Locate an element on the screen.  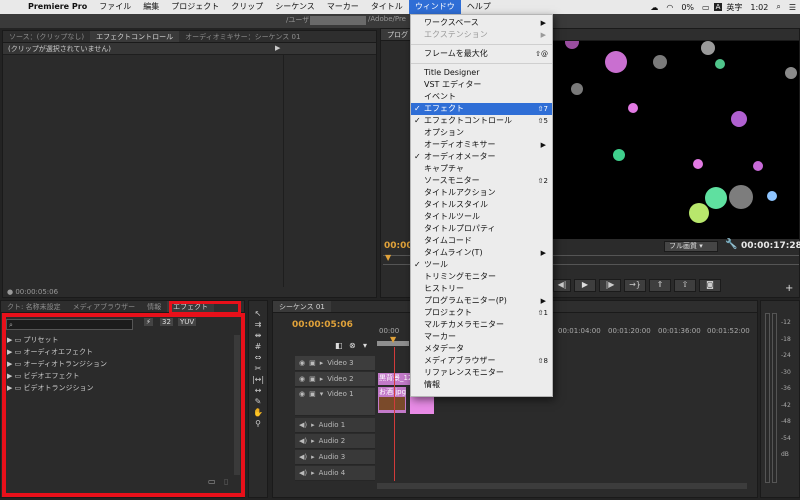
32bit-effects-icon: 32 is located at coordinates (166, 322).